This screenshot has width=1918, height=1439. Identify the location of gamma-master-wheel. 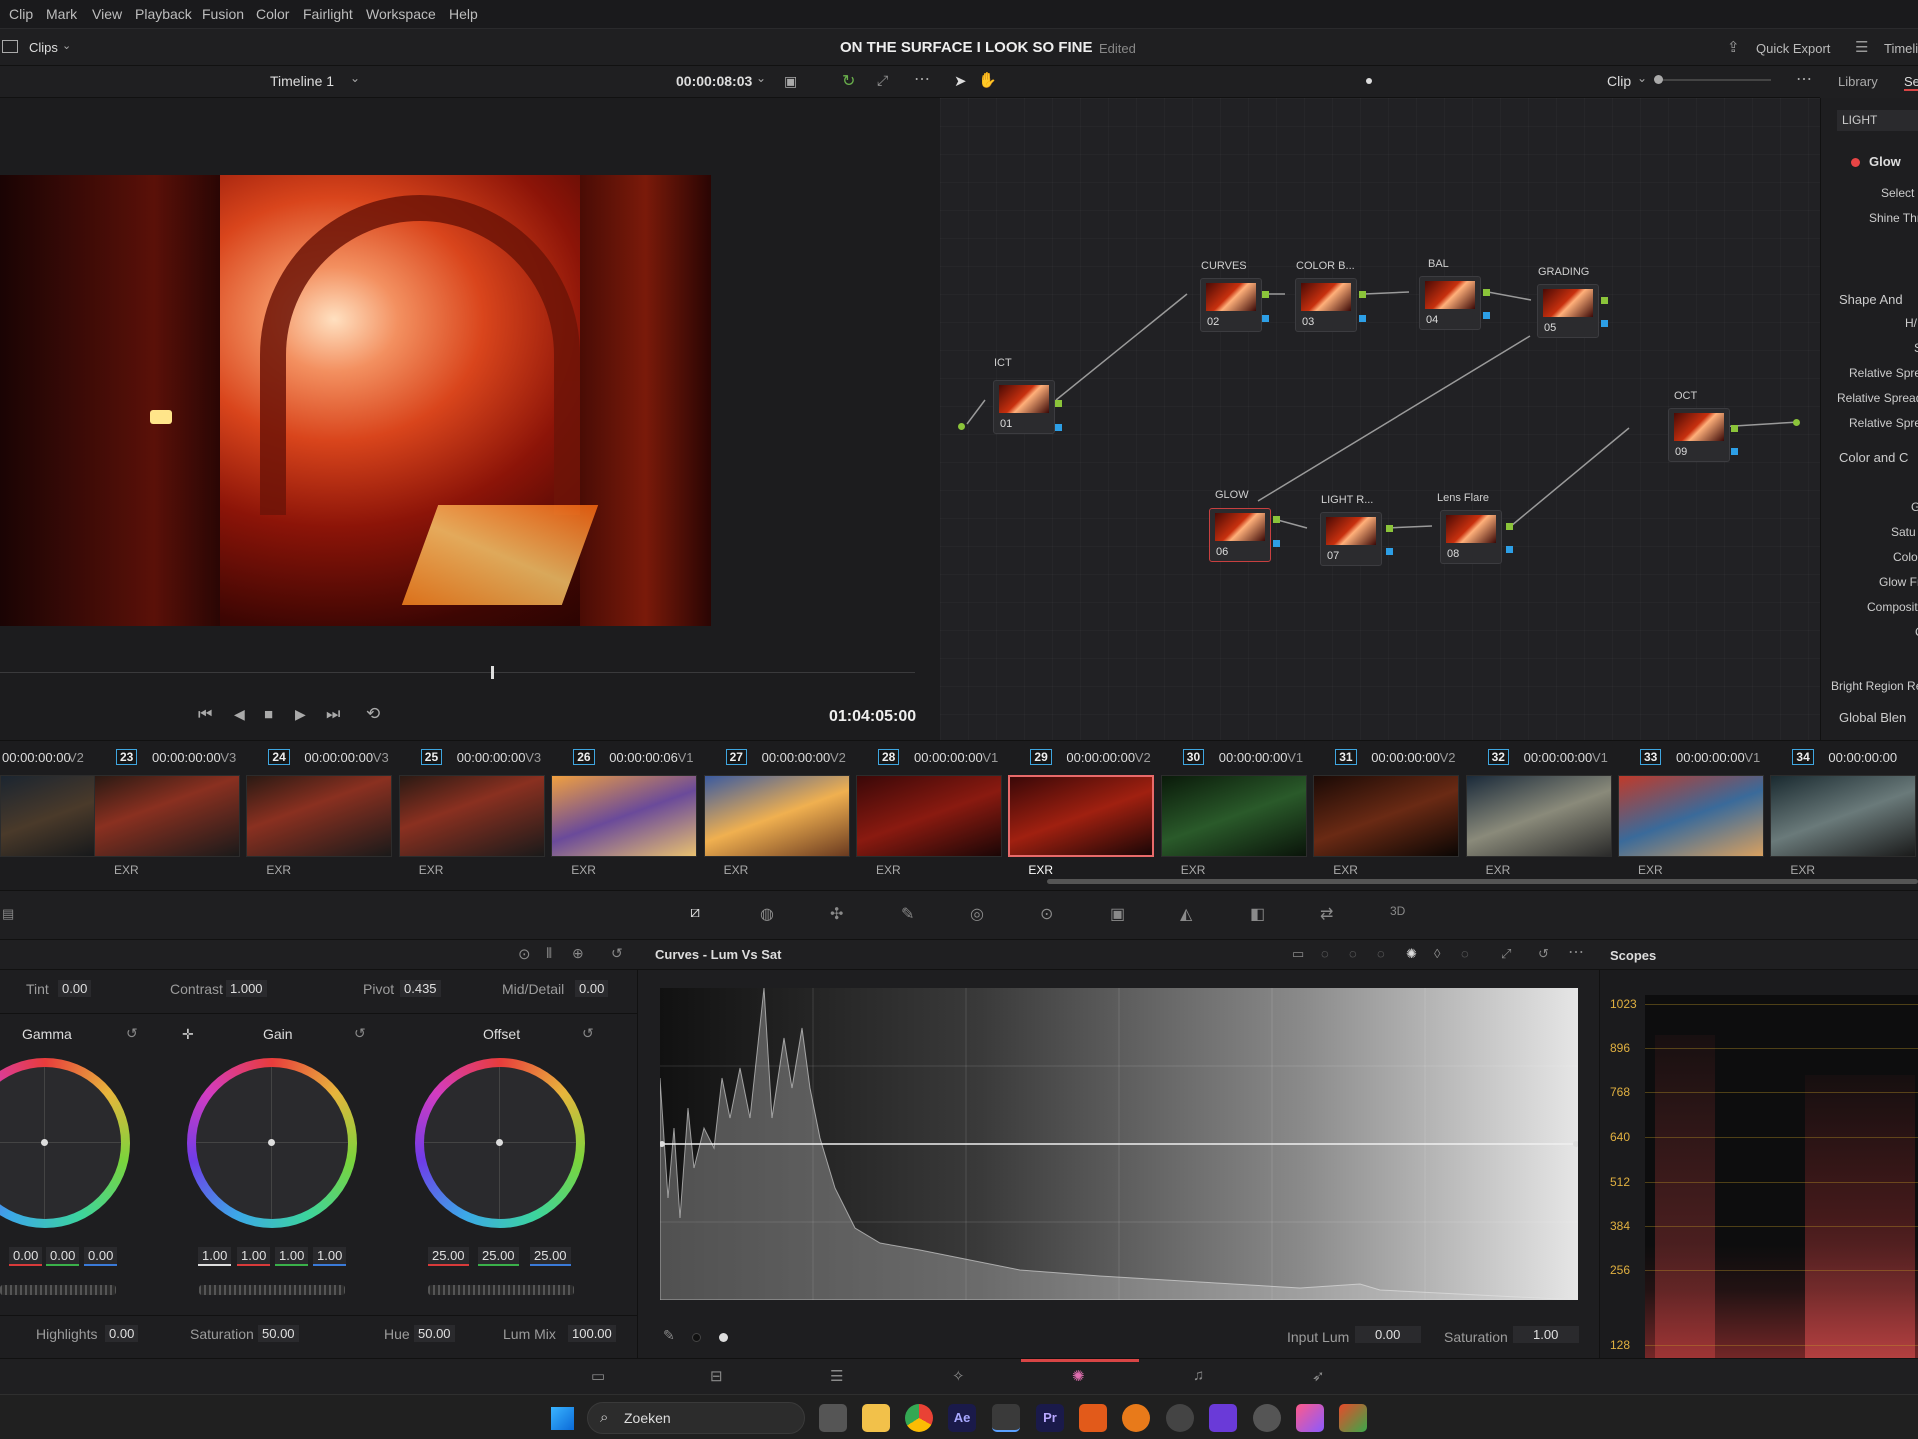
(58, 1290).